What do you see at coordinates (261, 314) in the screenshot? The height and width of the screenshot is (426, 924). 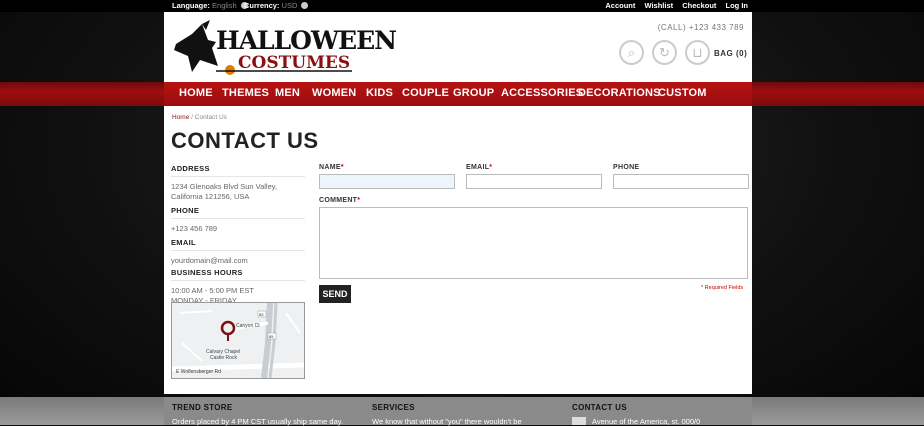 I see `map-route-badge-1: 85` at bounding box center [261, 314].